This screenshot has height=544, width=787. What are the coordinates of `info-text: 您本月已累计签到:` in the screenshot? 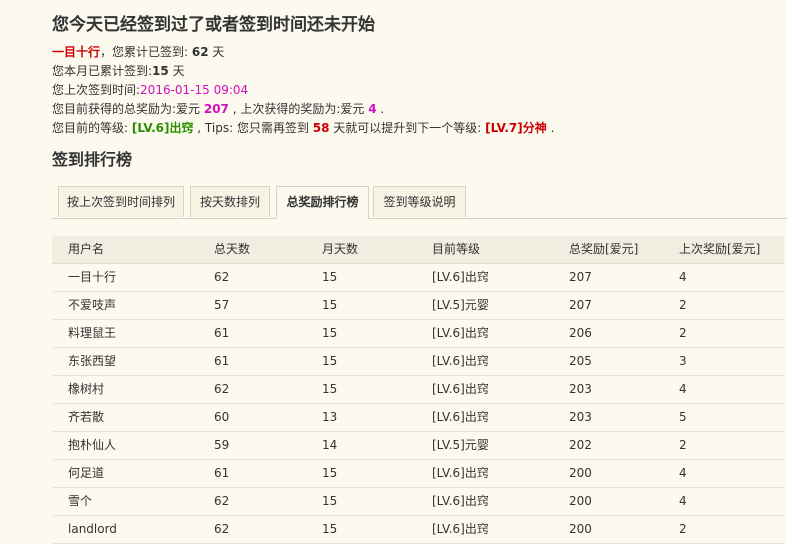 It's located at (102, 71).